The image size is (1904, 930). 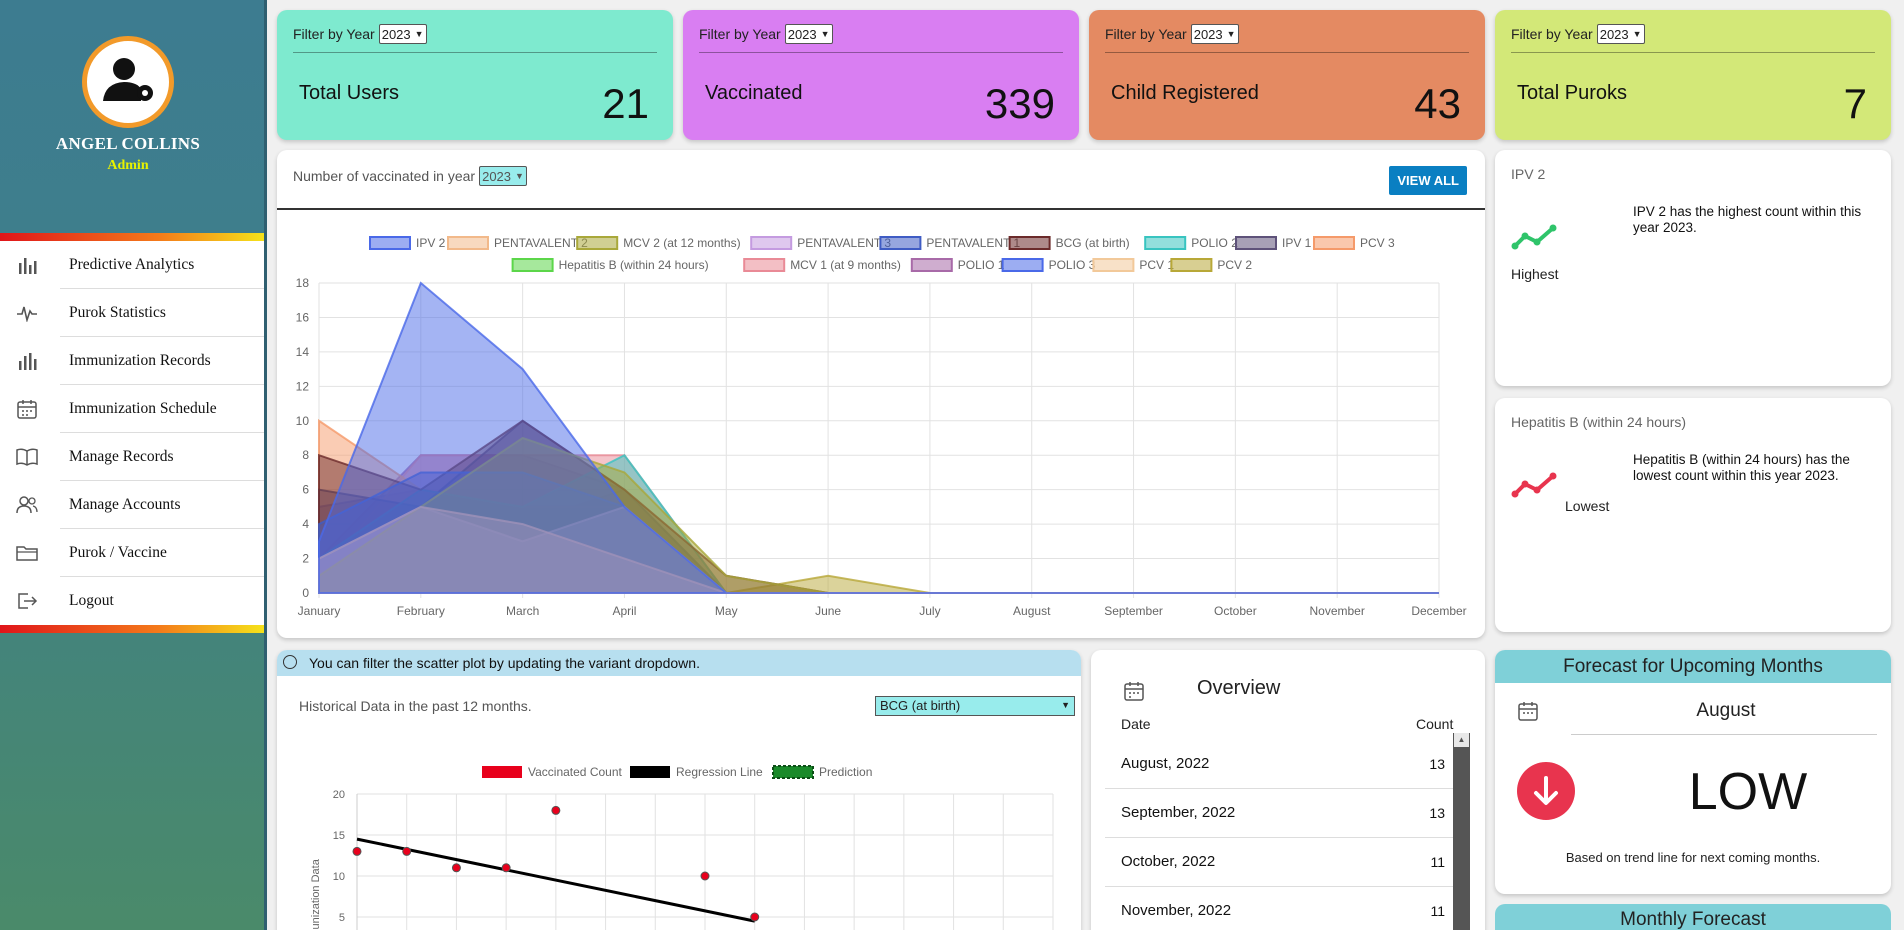 I want to click on x-tick-label: August, so click(x=1032, y=611).